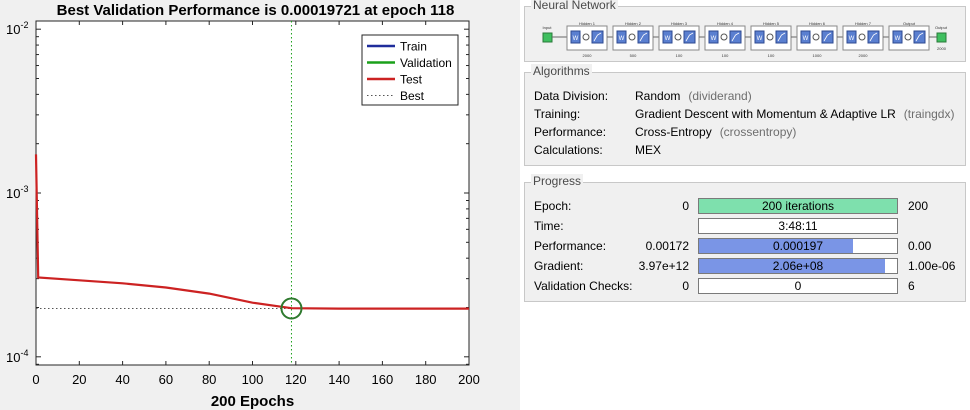  What do you see at coordinates (725, 23) in the screenshot?
I see `layer-label: Hidden 4` at bounding box center [725, 23].